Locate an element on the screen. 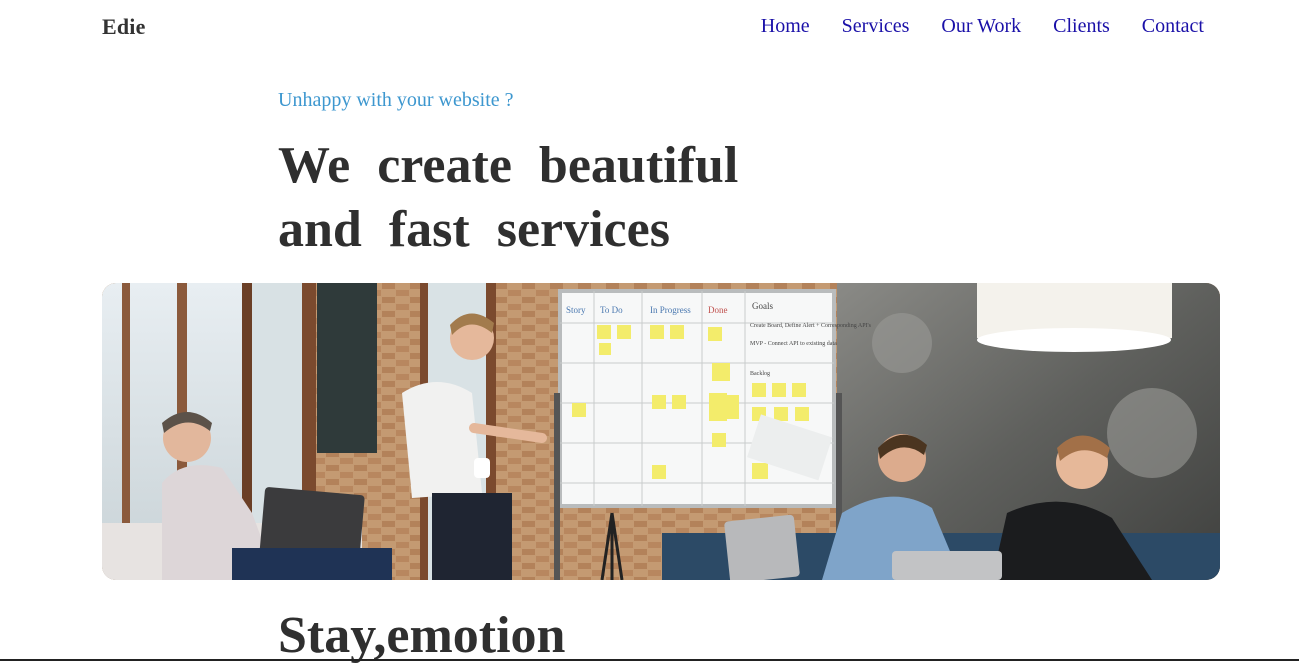  whiteboard-col-story: Story is located at coordinates (576, 310).